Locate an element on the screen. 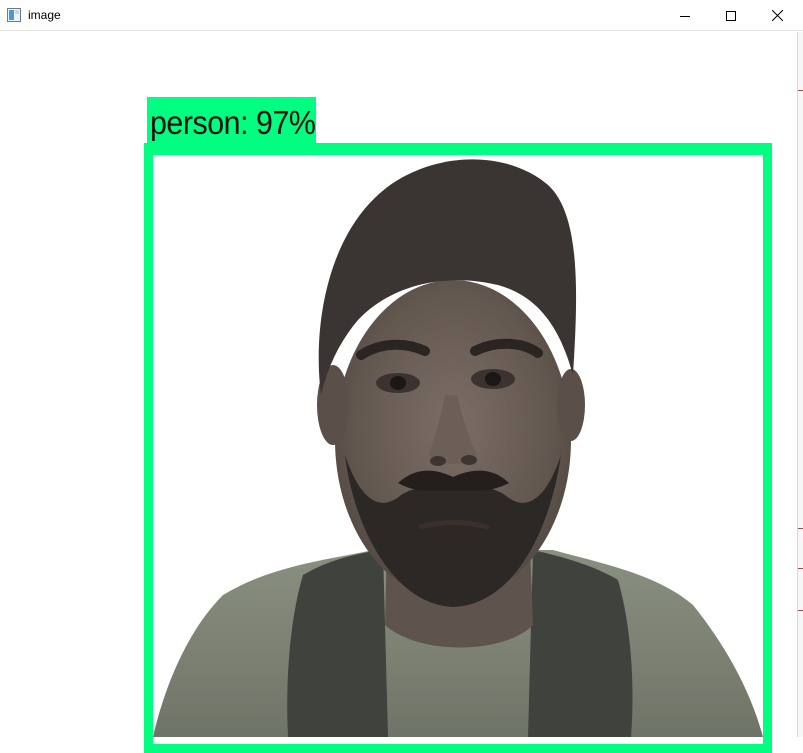 The image size is (803, 753). background-window-edge is located at coordinates (800, 384).